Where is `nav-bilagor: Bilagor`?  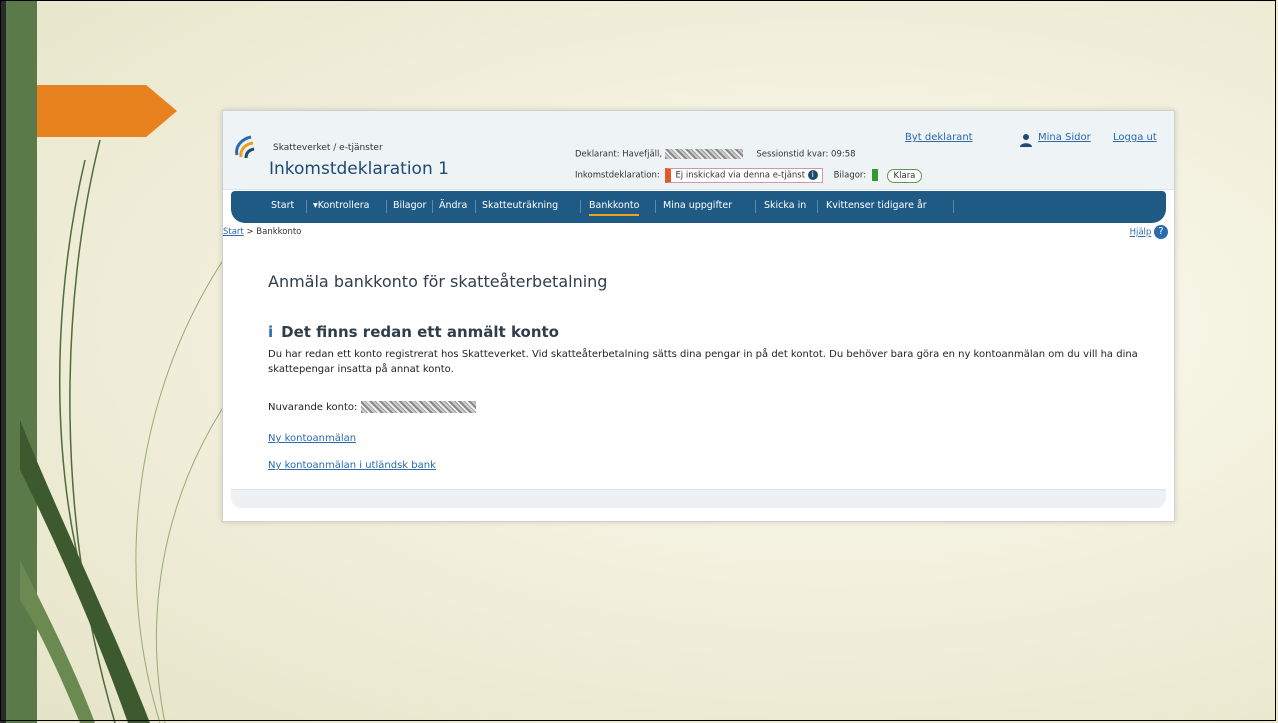 nav-bilagor: Bilagor is located at coordinates (409, 205).